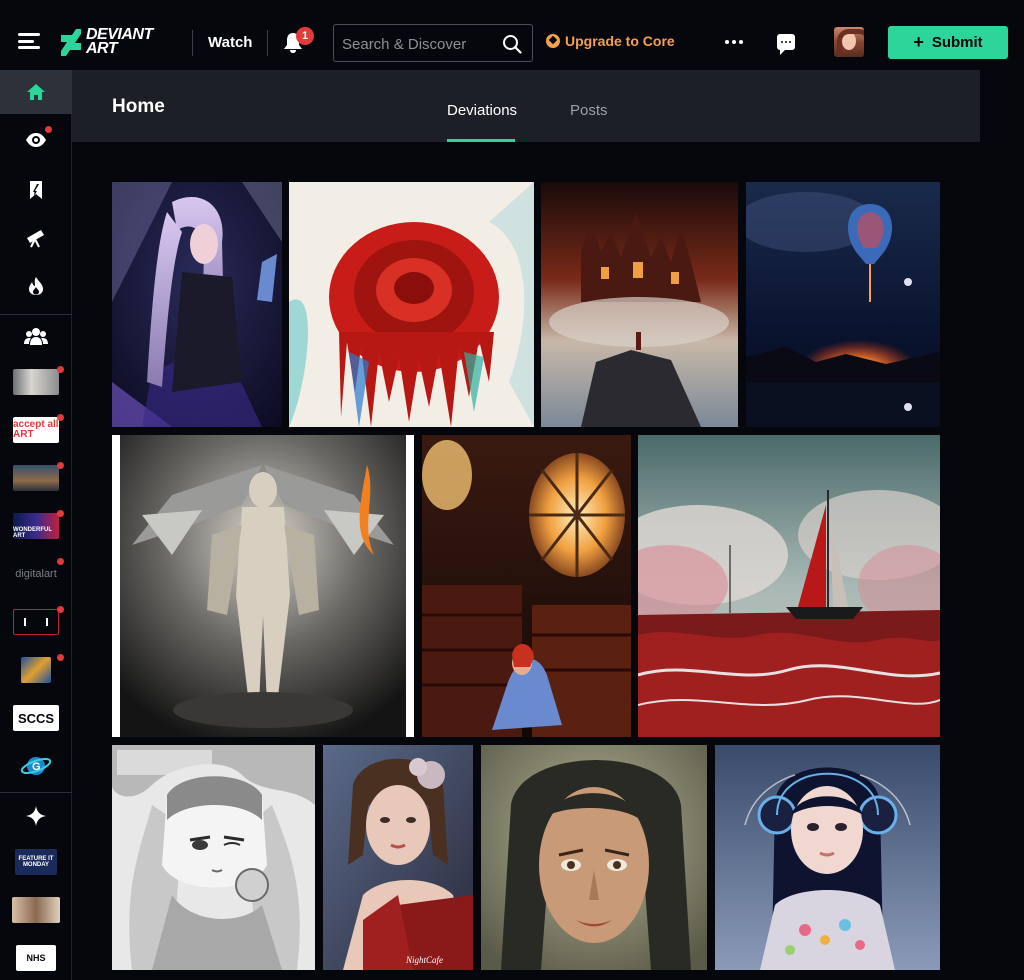 The height and width of the screenshot is (980, 1024). I want to click on group-label: FEATURE IT MONDAY, so click(36, 862).